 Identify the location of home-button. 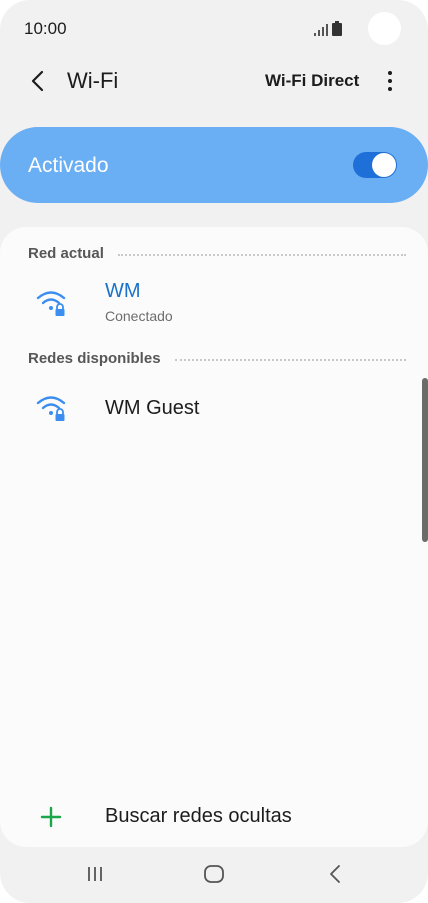
(214, 874).